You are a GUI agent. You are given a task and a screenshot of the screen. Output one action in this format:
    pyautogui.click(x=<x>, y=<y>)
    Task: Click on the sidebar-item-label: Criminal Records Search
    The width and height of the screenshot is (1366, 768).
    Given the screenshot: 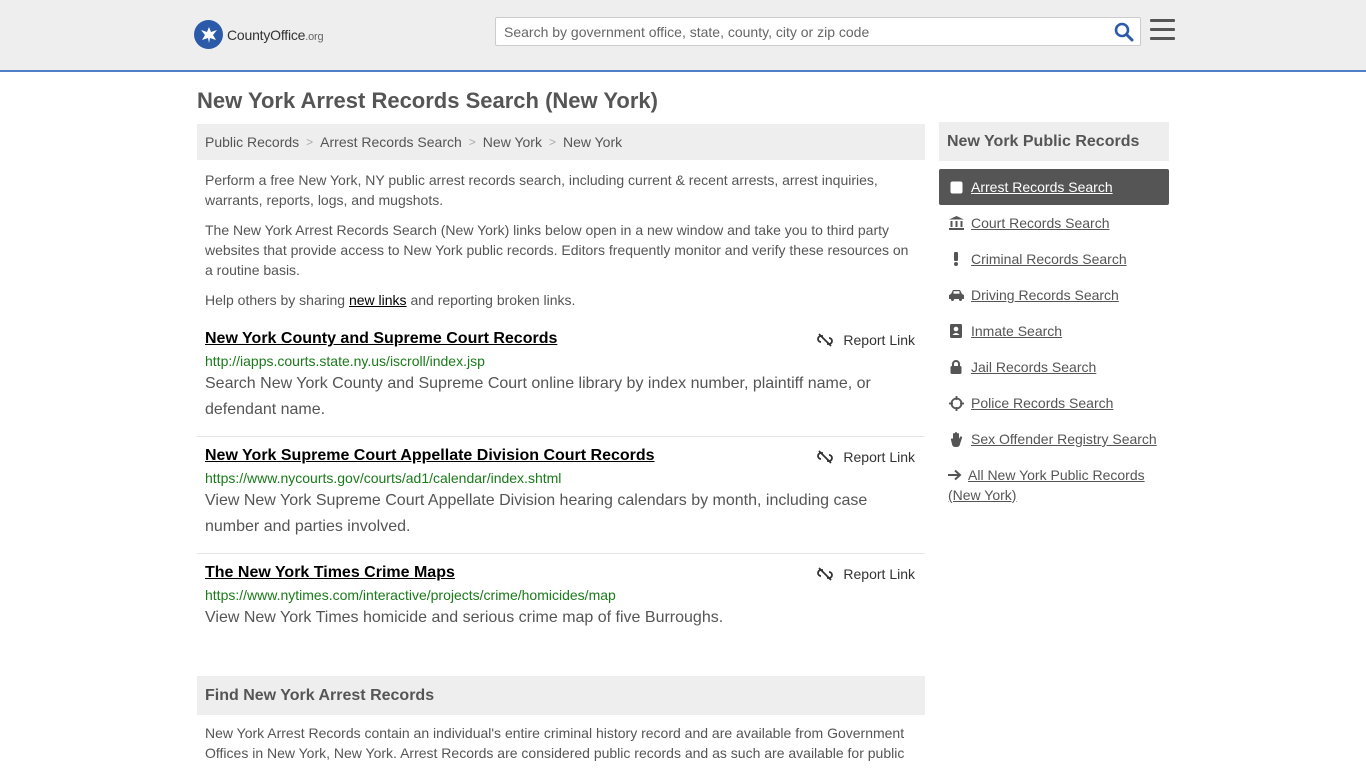 What is the action you would take?
    pyautogui.click(x=1049, y=259)
    